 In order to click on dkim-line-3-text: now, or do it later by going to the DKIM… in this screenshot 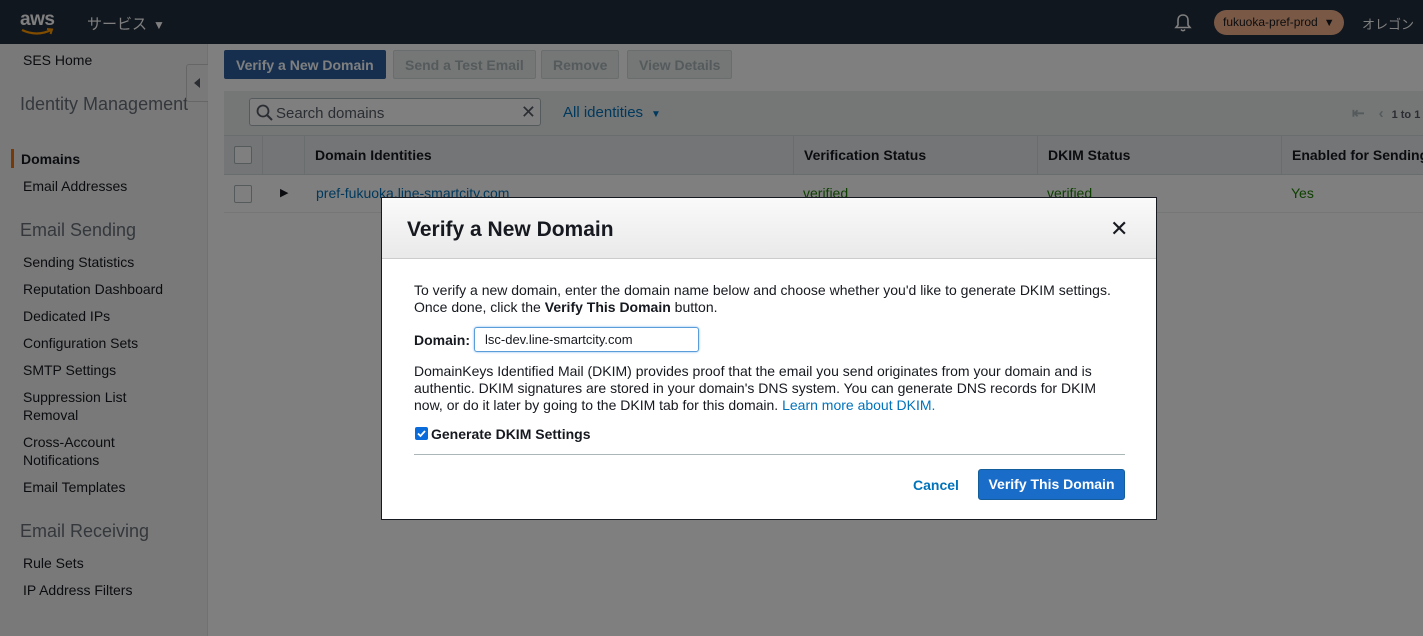, I will do `click(598, 405)`.